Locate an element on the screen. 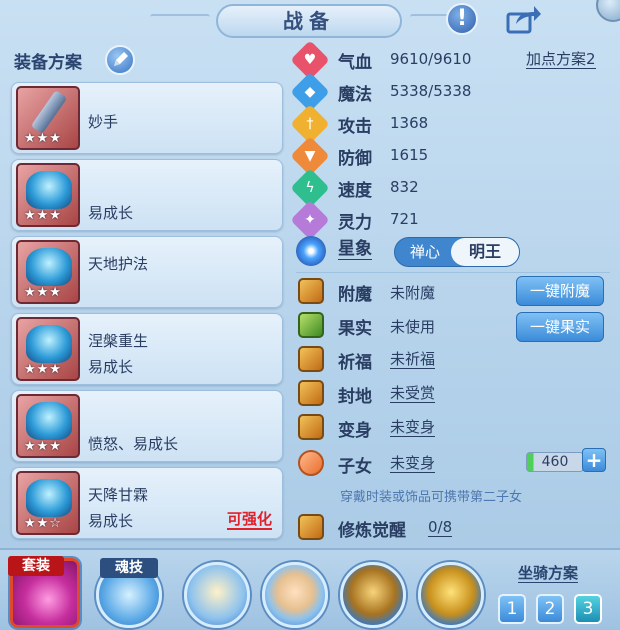  equipment-effect: 天地护法 is located at coordinates (118, 264).